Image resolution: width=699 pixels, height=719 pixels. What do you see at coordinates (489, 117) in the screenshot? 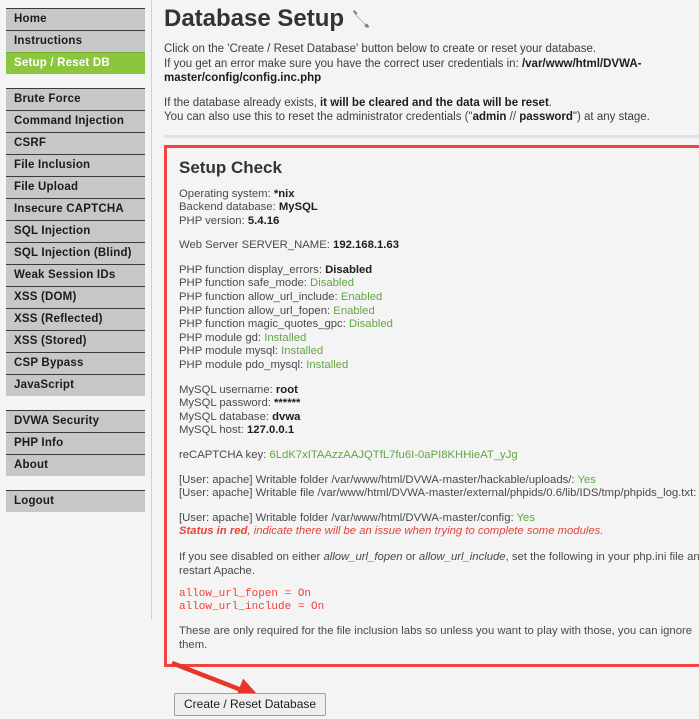
I see `default-username: admin` at bounding box center [489, 117].